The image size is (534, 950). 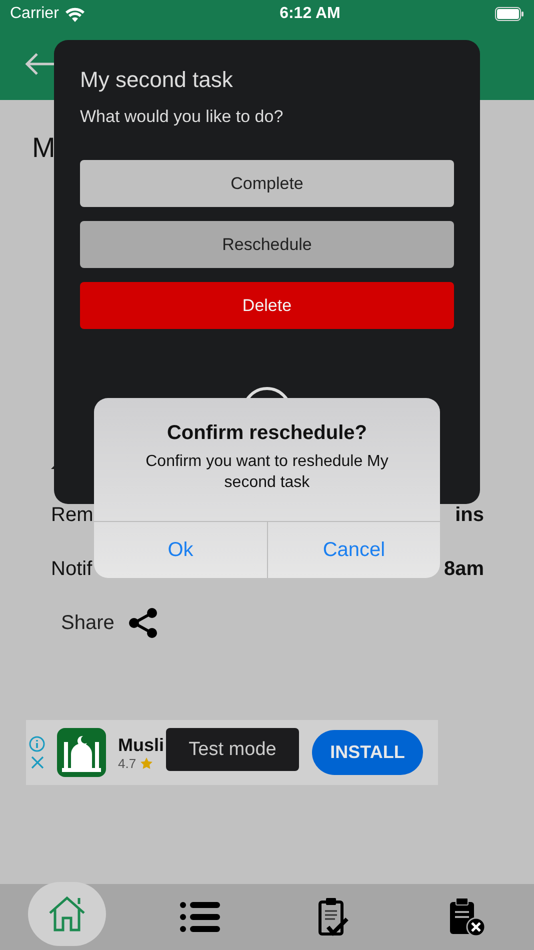 I want to click on star-icon, so click(x=147, y=763).